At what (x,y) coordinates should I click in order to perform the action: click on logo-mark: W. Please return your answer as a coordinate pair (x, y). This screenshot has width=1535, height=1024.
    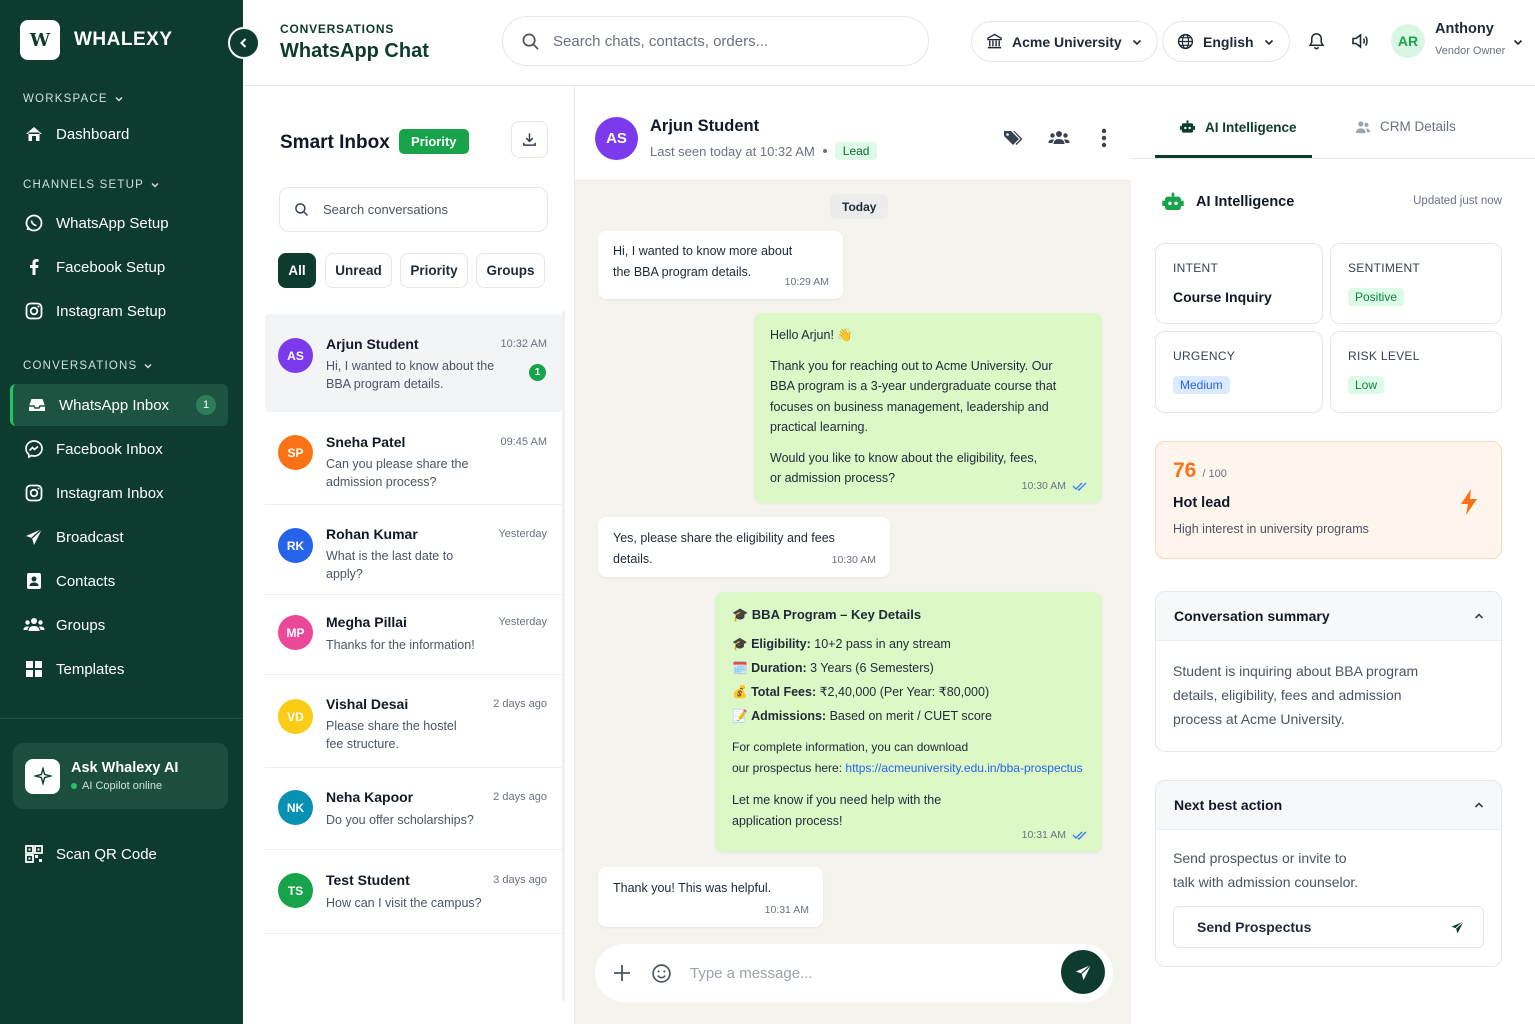
    Looking at the image, I should click on (40, 40).